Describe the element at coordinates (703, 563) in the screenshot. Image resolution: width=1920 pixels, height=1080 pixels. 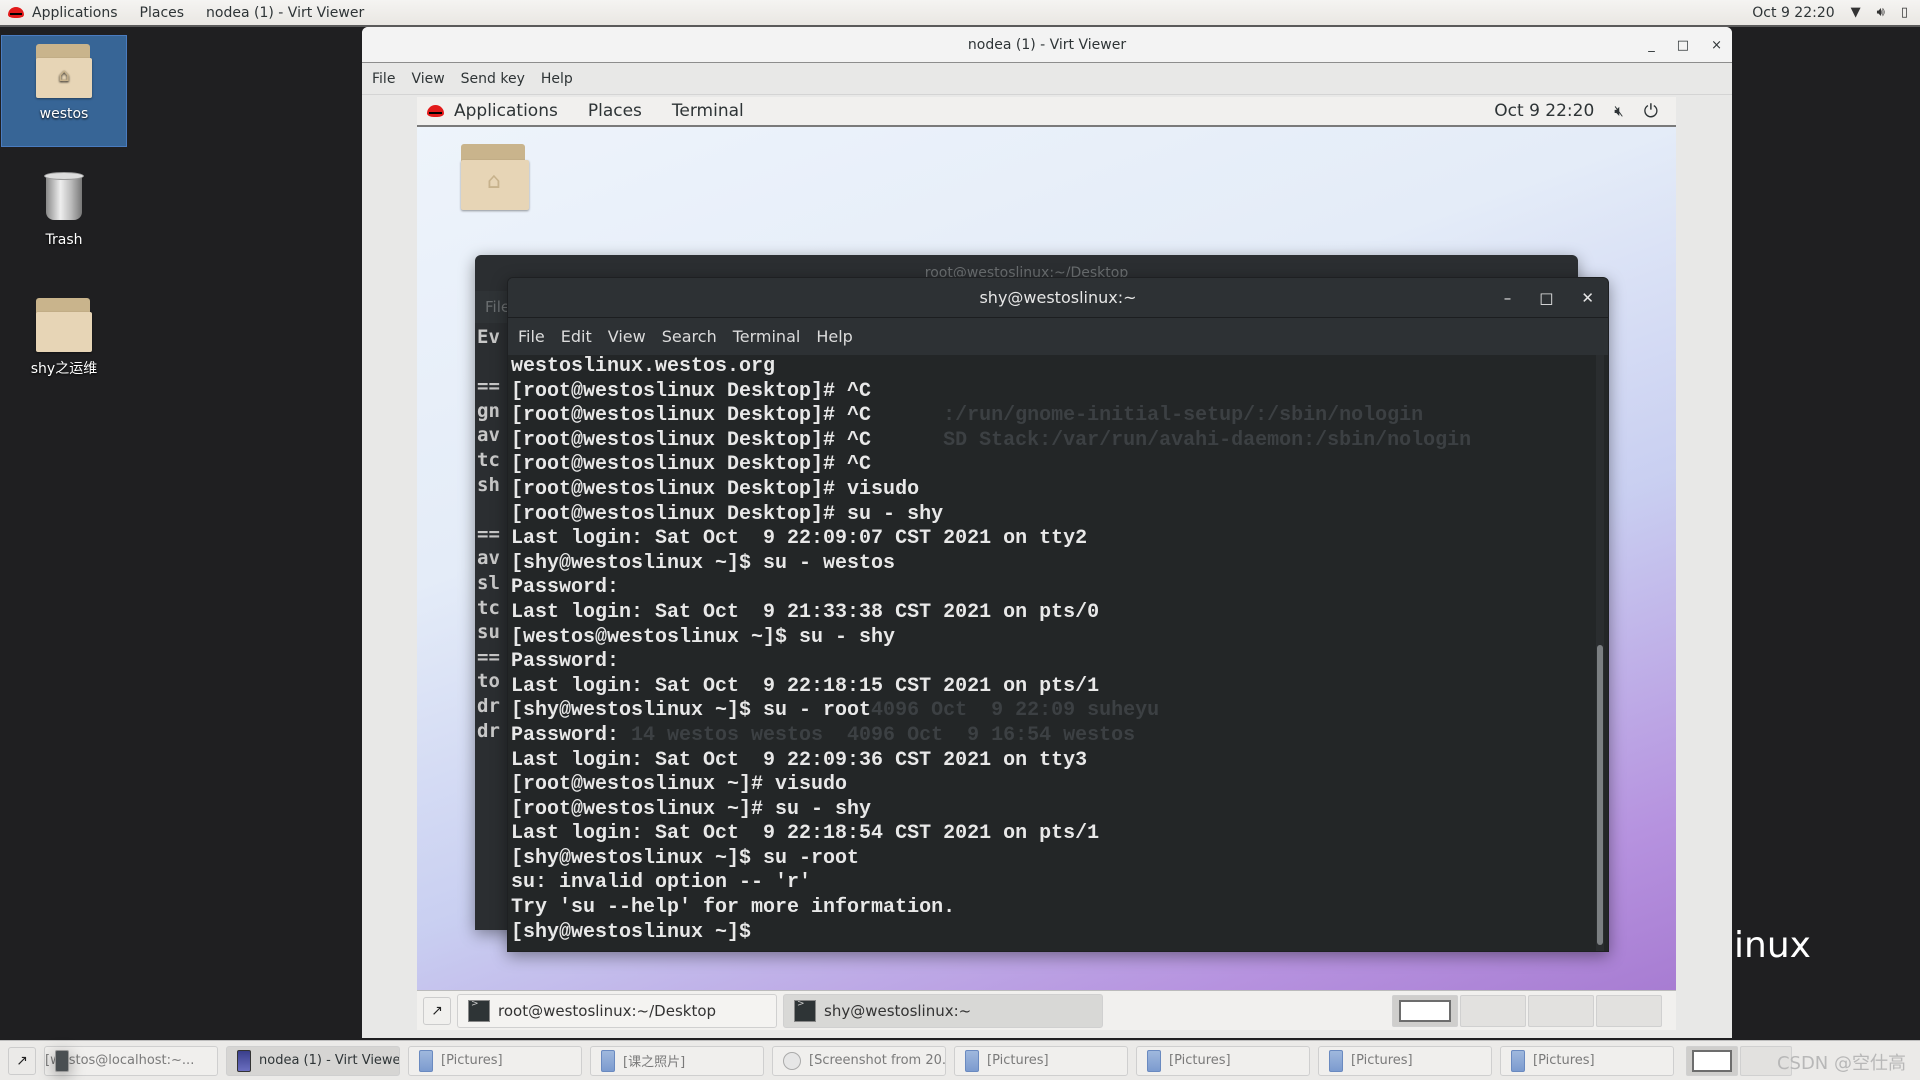
I see `terminal-line: [shy@westoslinux ~]$ su - westos` at that location.